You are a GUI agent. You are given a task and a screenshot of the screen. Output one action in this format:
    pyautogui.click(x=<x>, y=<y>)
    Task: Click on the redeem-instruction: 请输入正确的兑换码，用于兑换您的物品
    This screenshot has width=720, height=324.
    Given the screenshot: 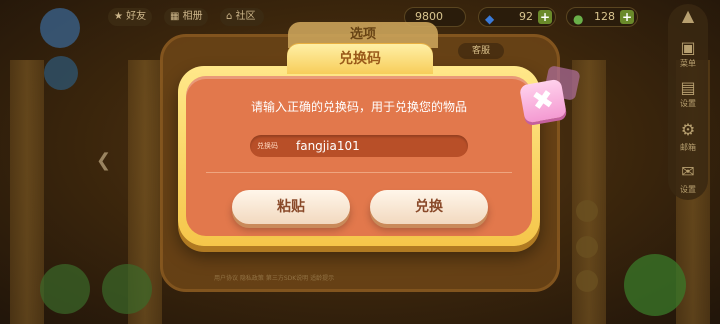 What is the action you would take?
    pyautogui.click(x=358, y=107)
    